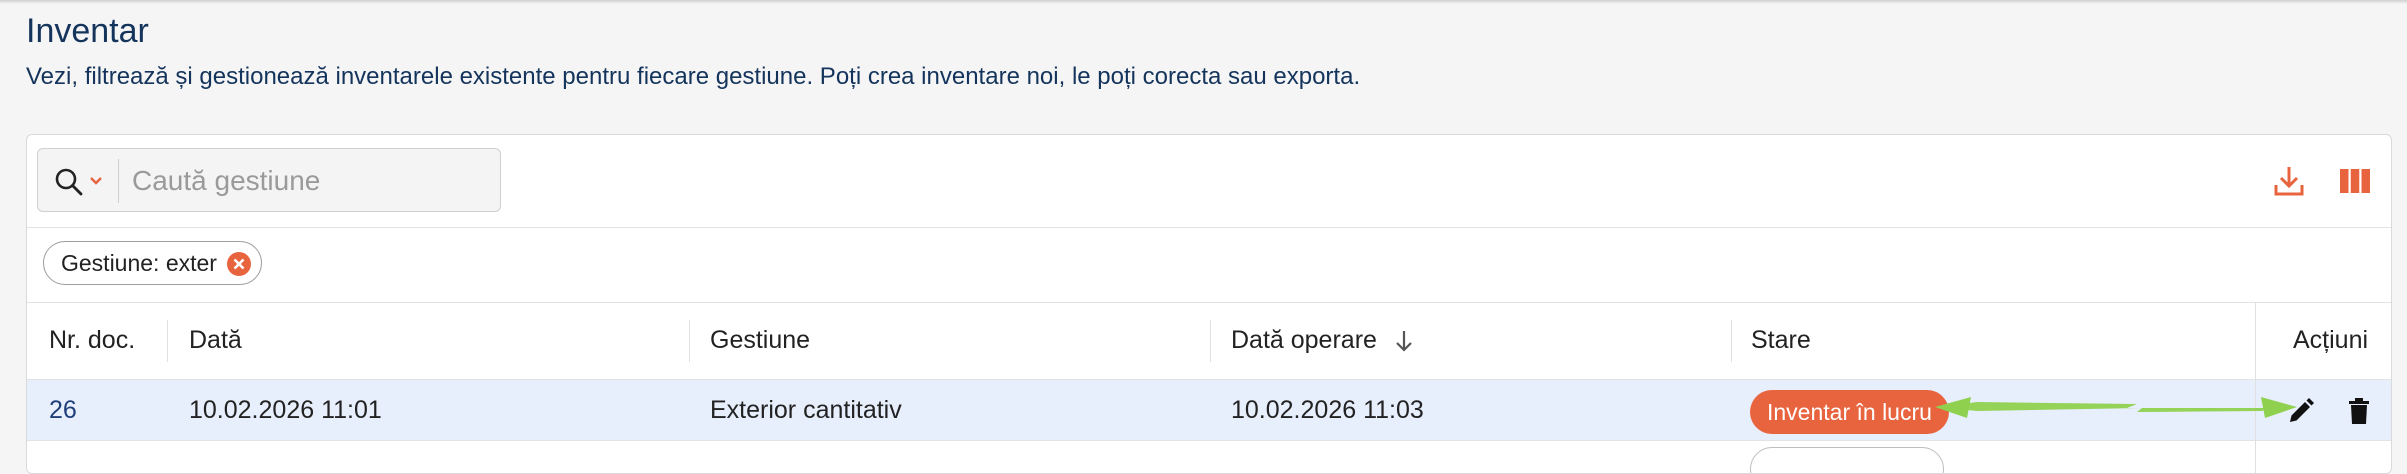 This screenshot has height=474, width=2407. I want to click on status-badge: Inventar în lucru, so click(1849, 412).